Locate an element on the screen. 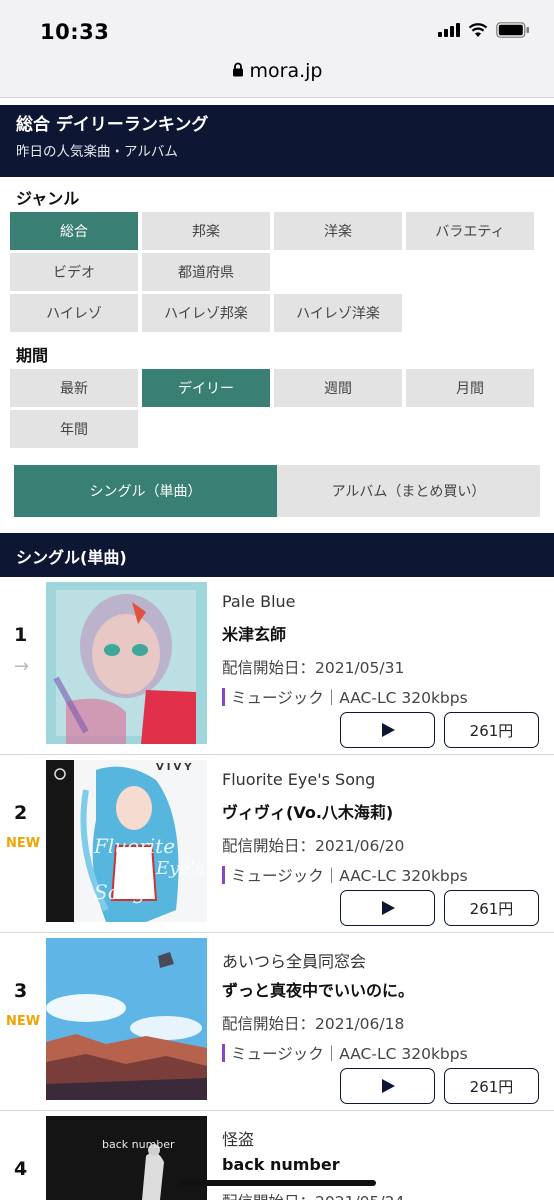  album-jacket: back number is located at coordinates (126, 1158).